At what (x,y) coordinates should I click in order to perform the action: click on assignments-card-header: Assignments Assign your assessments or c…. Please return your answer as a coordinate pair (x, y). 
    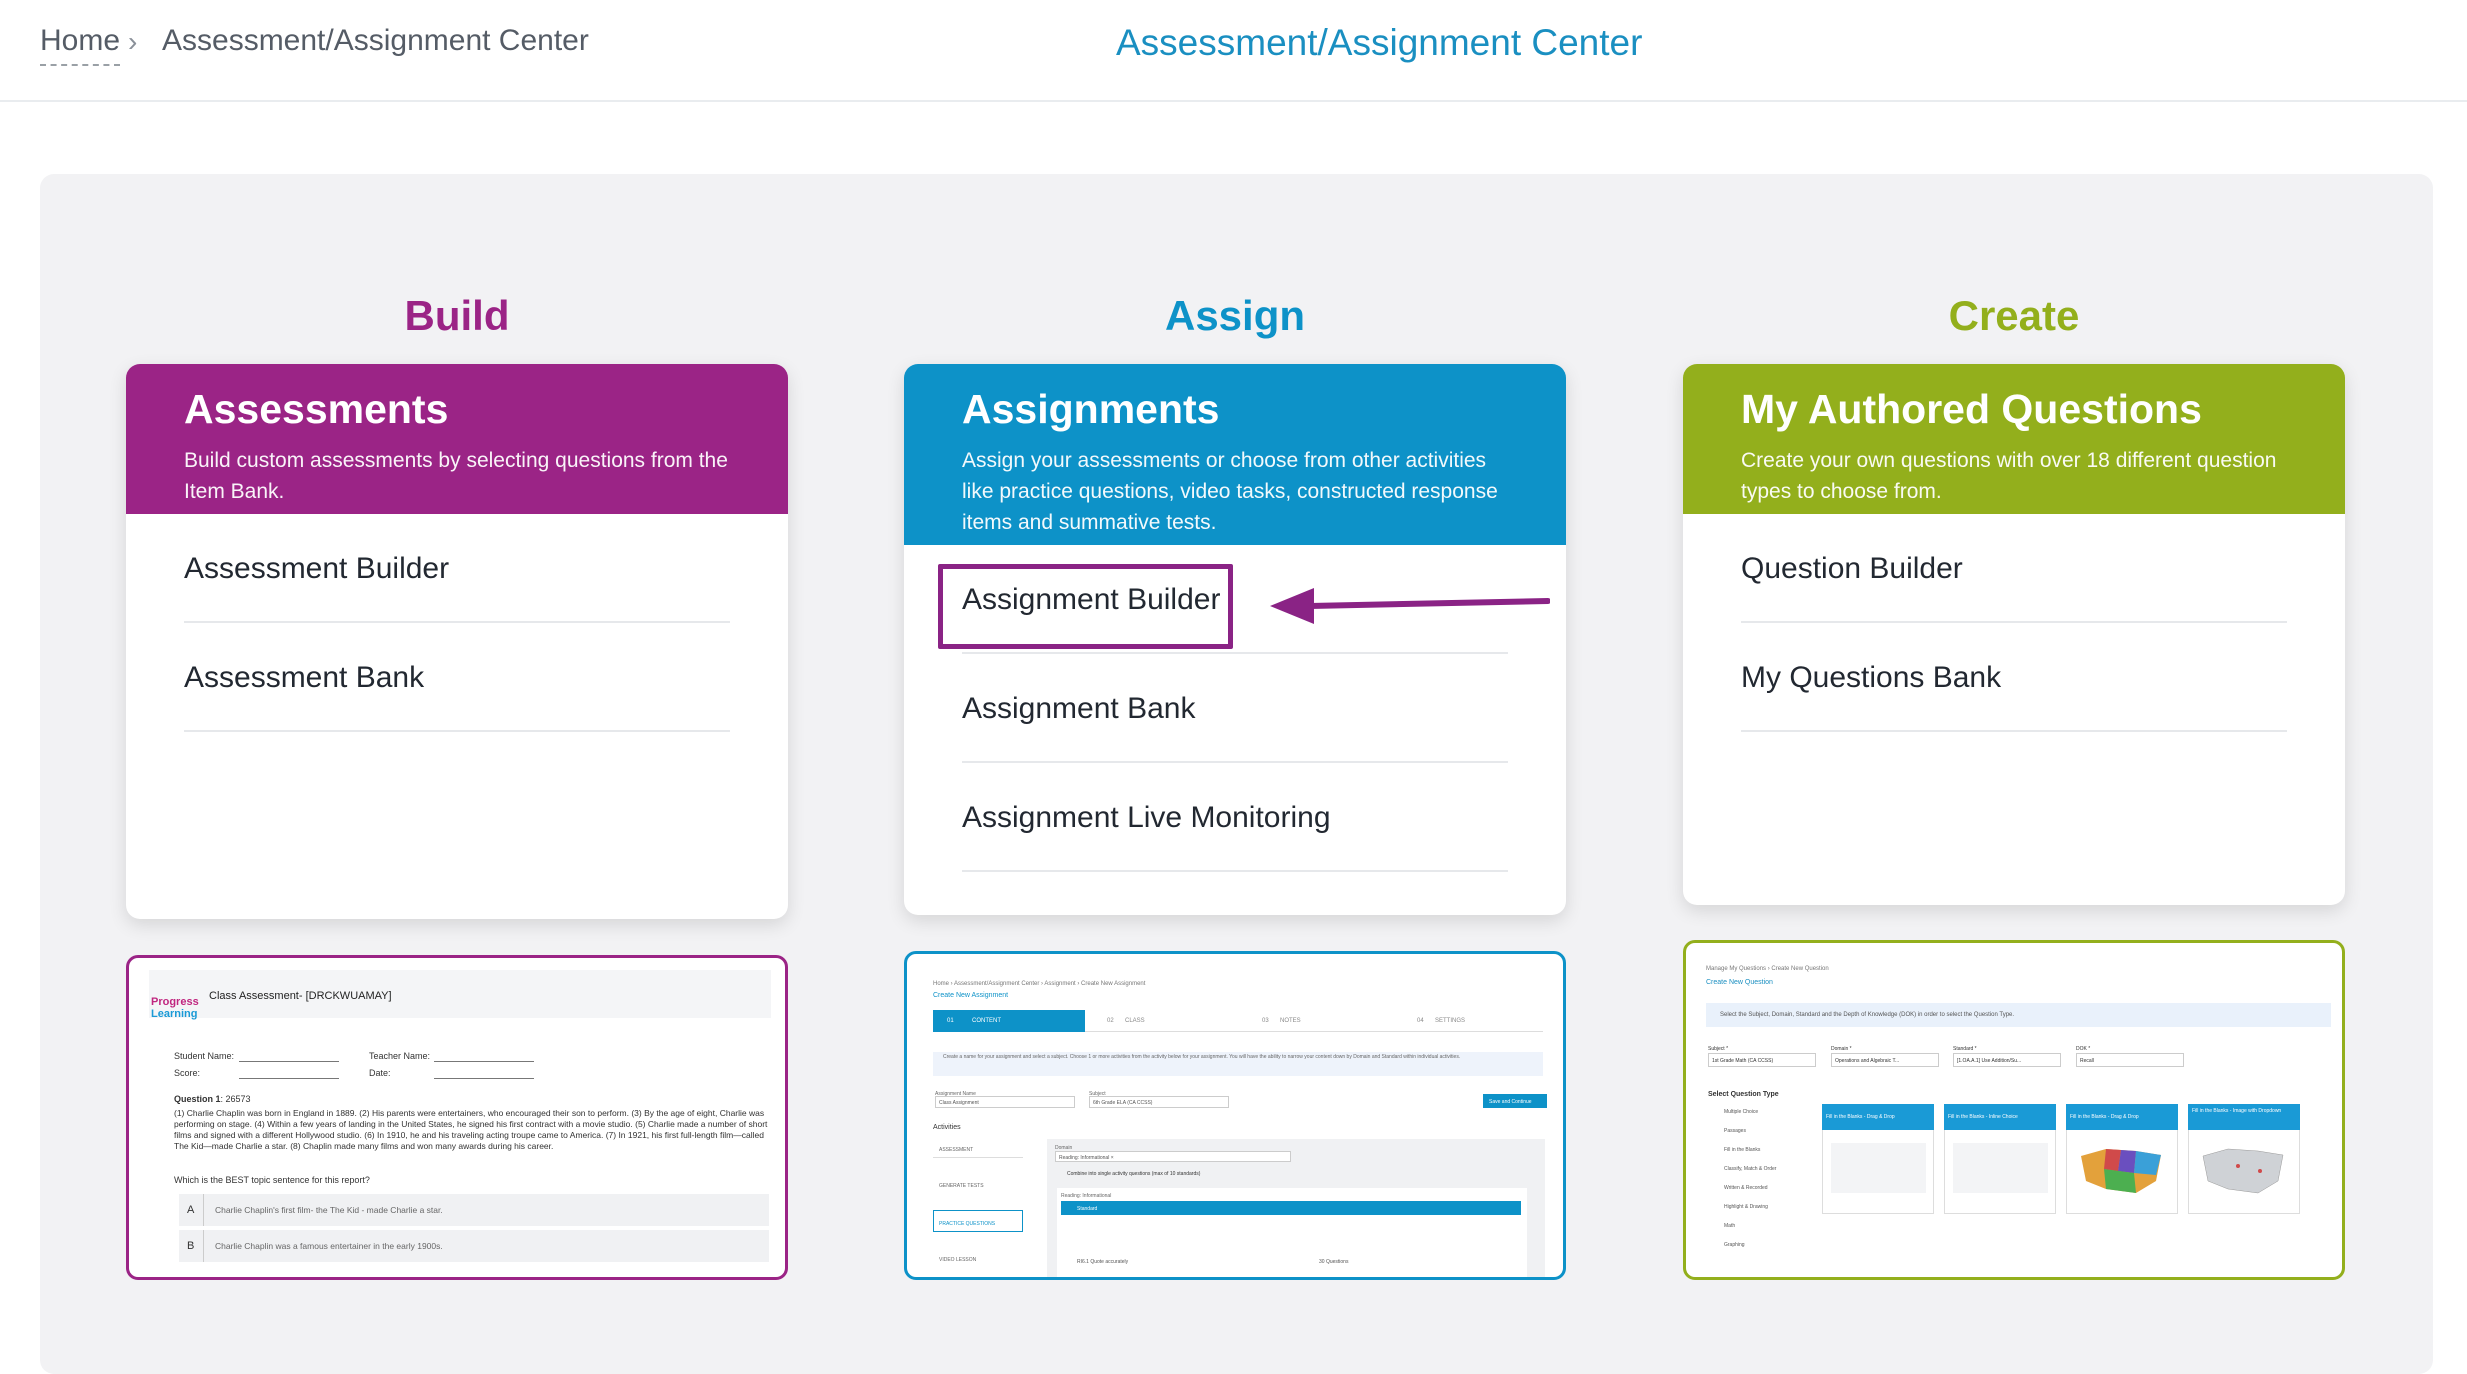
    Looking at the image, I should click on (1235, 454).